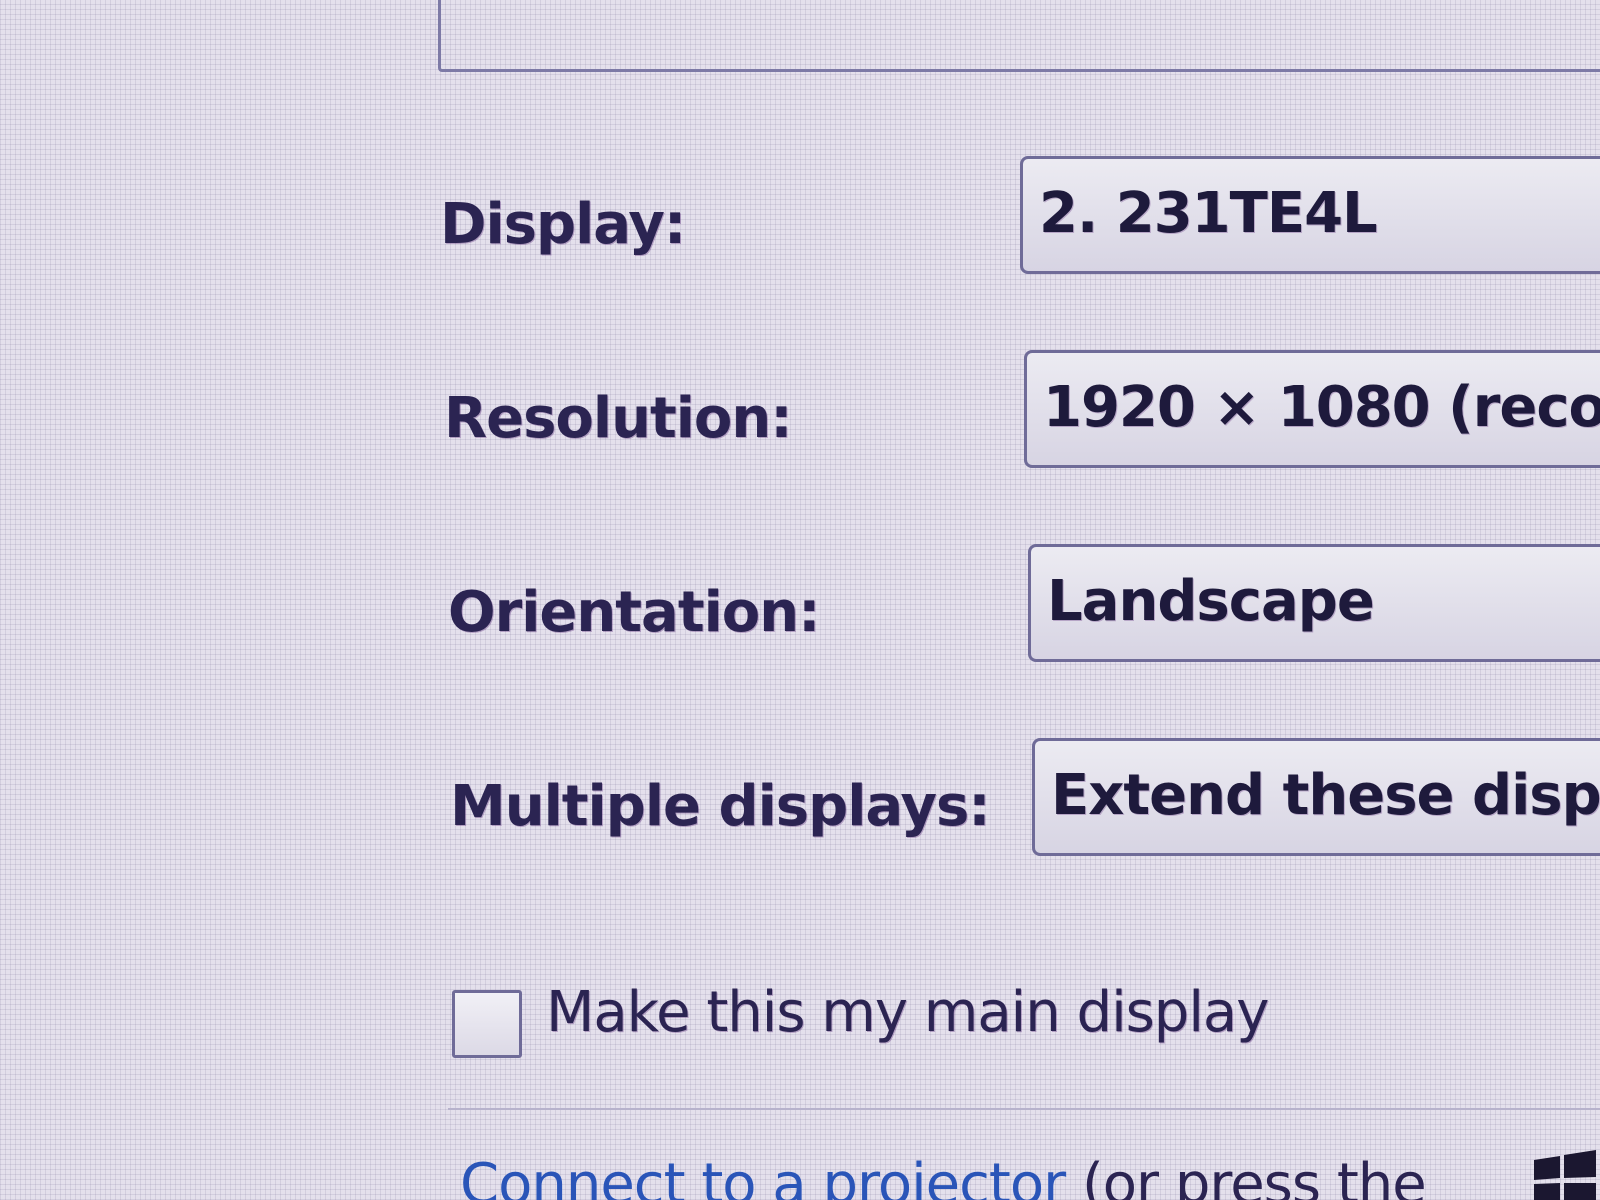 This screenshot has width=1600, height=1200. Describe the element at coordinates (1211, 601) in the screenshot. I see `orientation-dropdown-value: Landscape` at that location.